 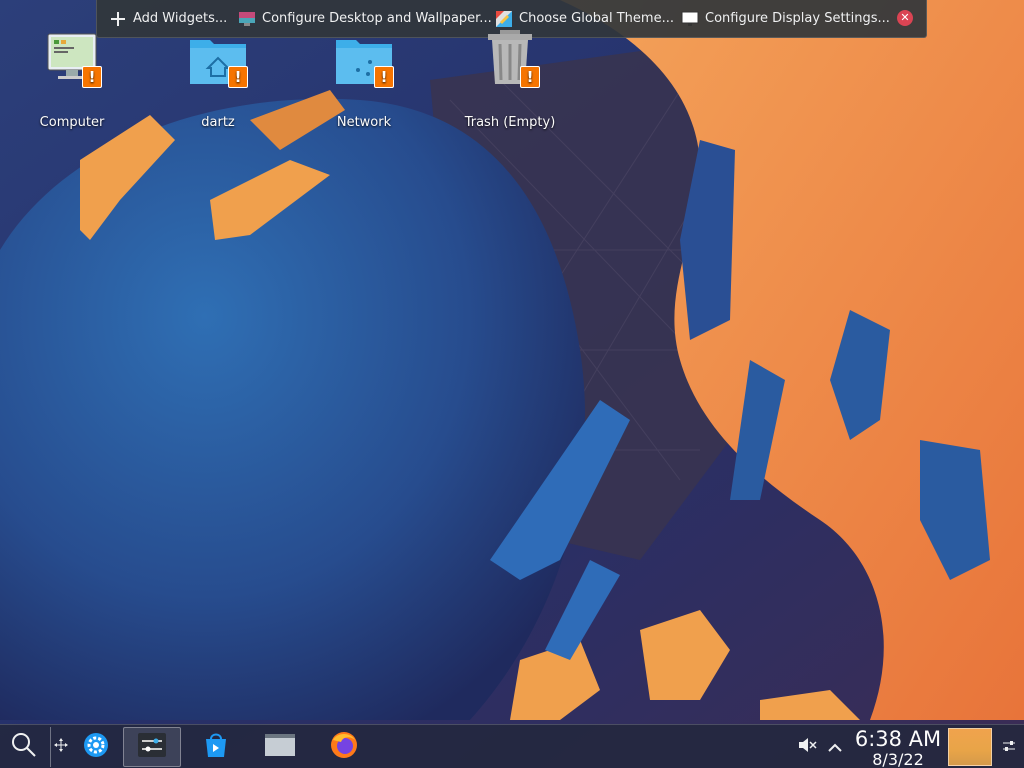 I want to click on desktop-icon-home: ! dartz, so click(x=218, y=80).